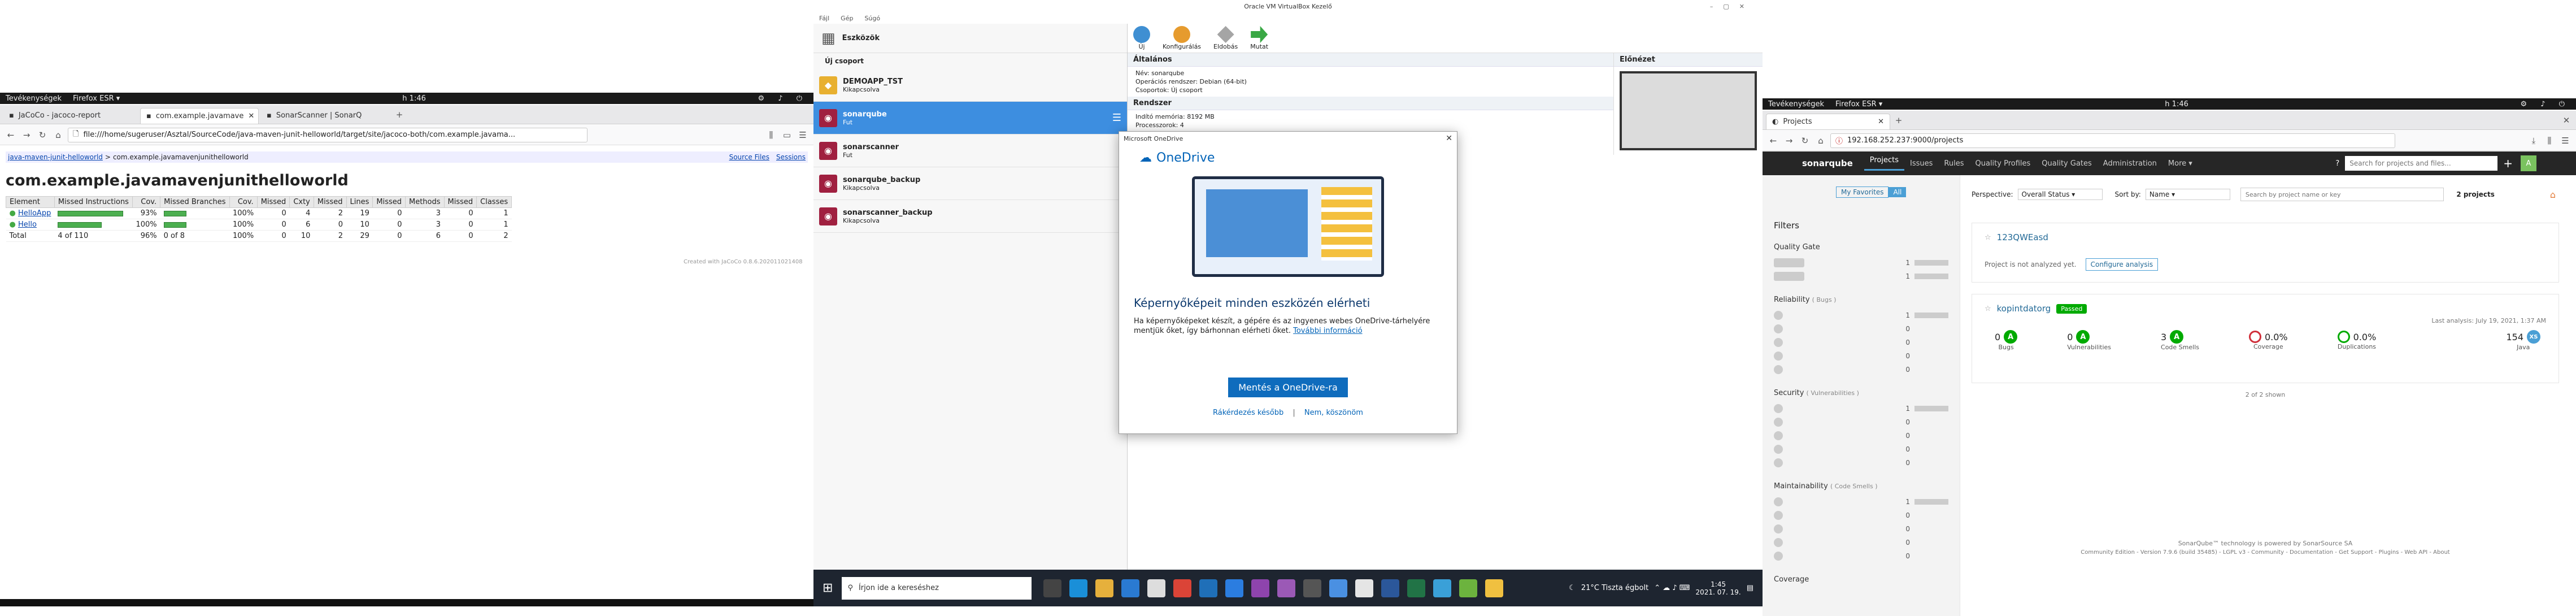 The height and width of the screenshot is (616, 2576). What do you see at coordinates (2024, 309) in the screenshot?
I see `project-name-link: kopintdatorg` at bounding box center [2024, 309].